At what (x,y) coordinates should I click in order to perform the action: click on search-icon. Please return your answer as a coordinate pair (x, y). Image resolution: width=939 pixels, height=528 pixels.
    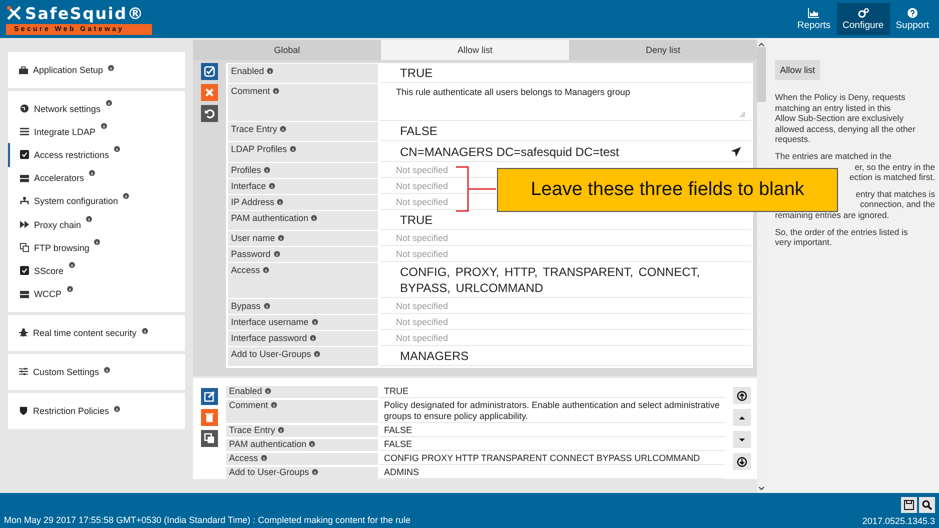
    Looking at the image, I should click on (927, 505).